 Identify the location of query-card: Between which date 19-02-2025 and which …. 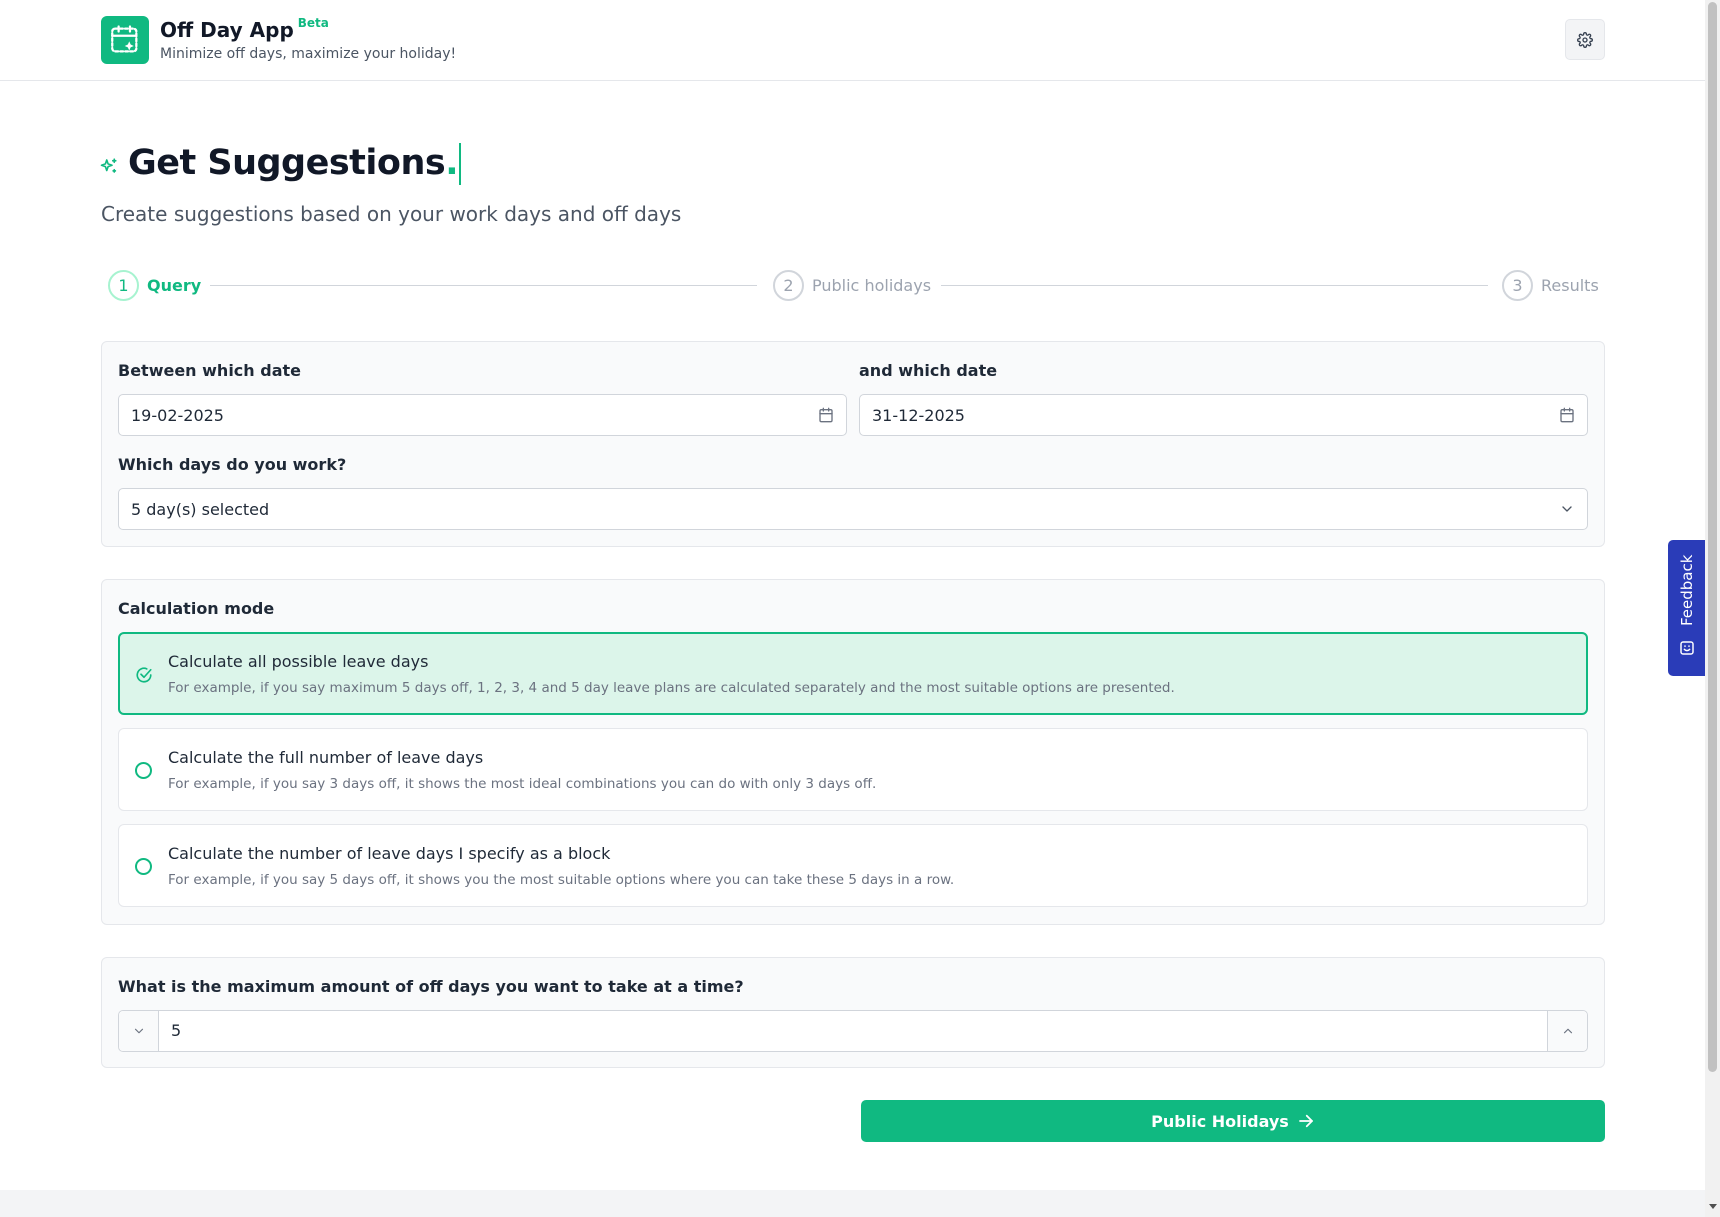
(853, 444).